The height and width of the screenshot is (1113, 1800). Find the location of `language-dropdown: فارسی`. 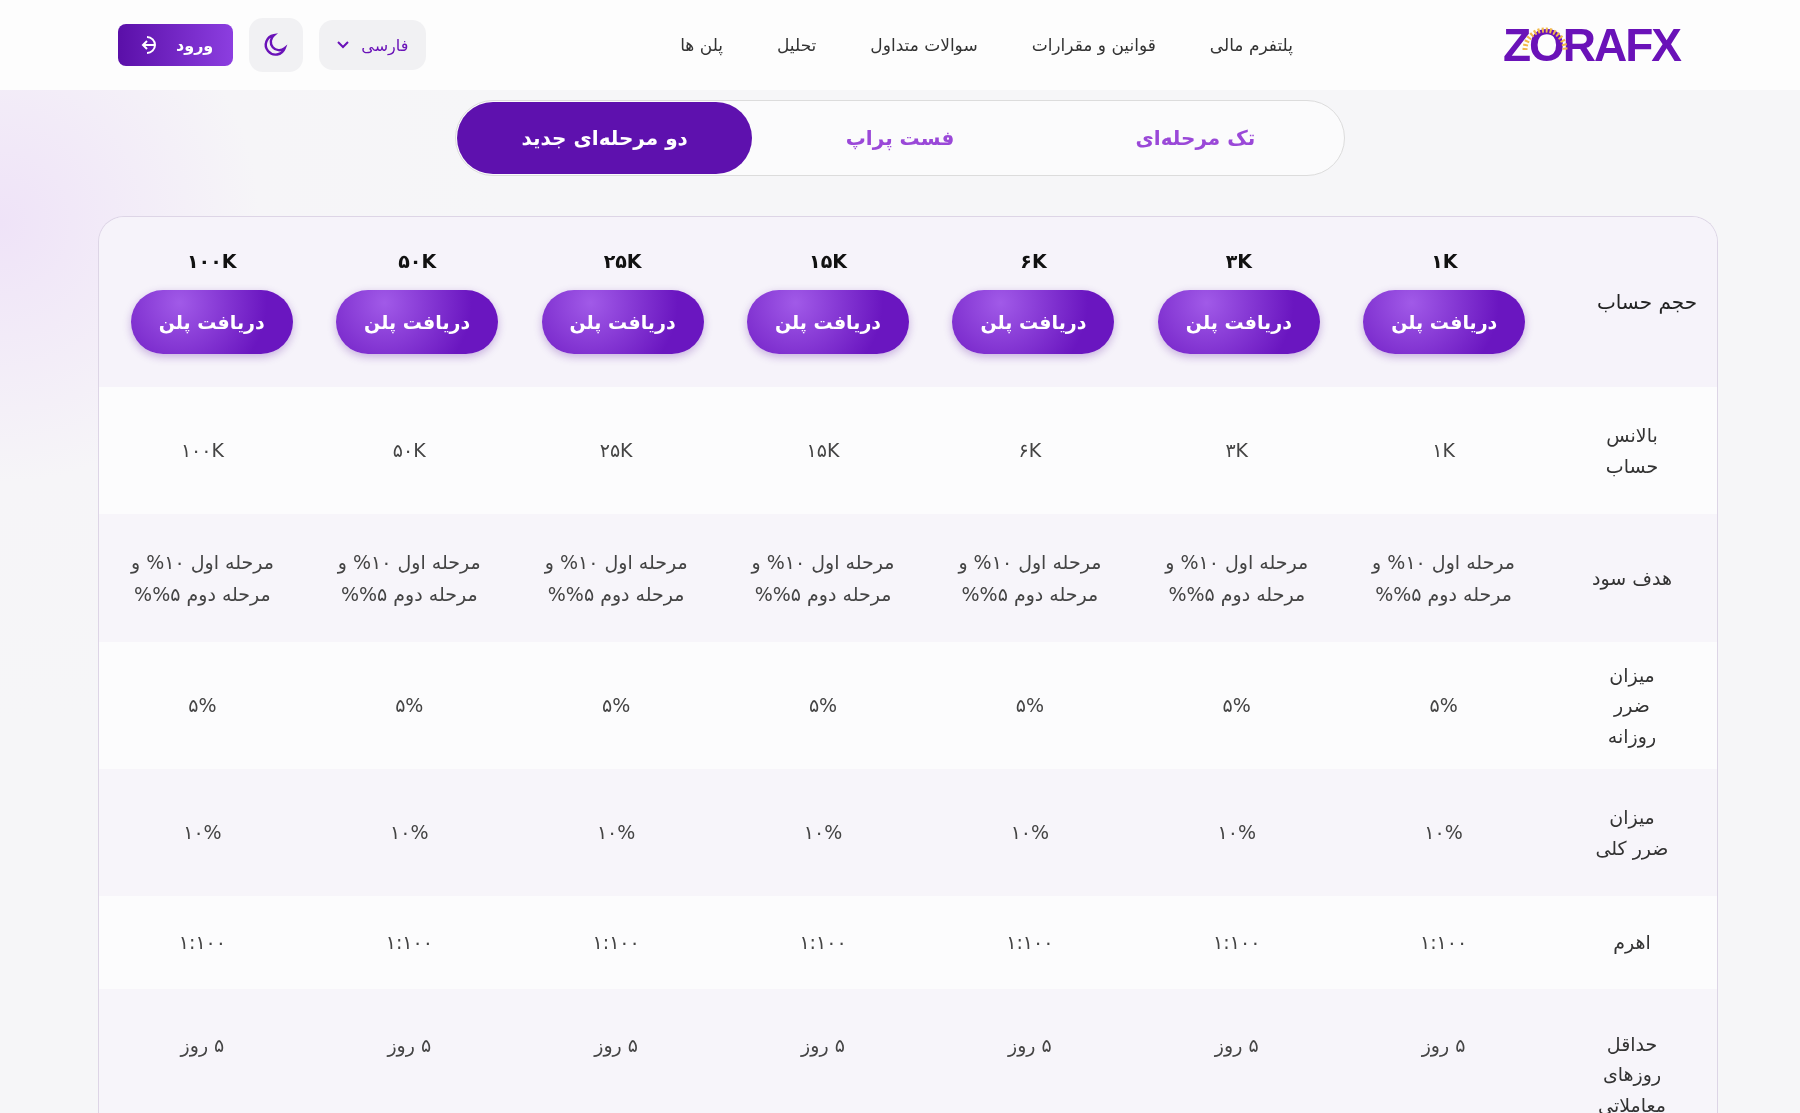

language-dropdown: فارسی is located at coordinates (373, 45).